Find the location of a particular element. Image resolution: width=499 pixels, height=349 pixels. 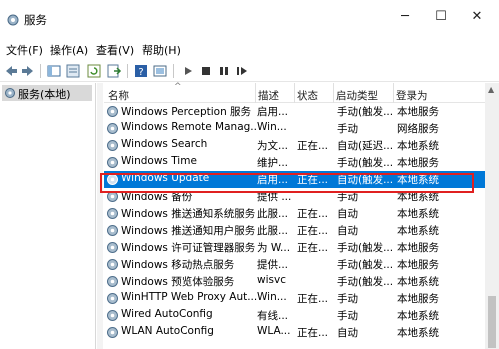

table-row: Windows 许可证管理器服务为 W... 正在... 手动(触发... 本地服务 is located at coordinates (294, 247).